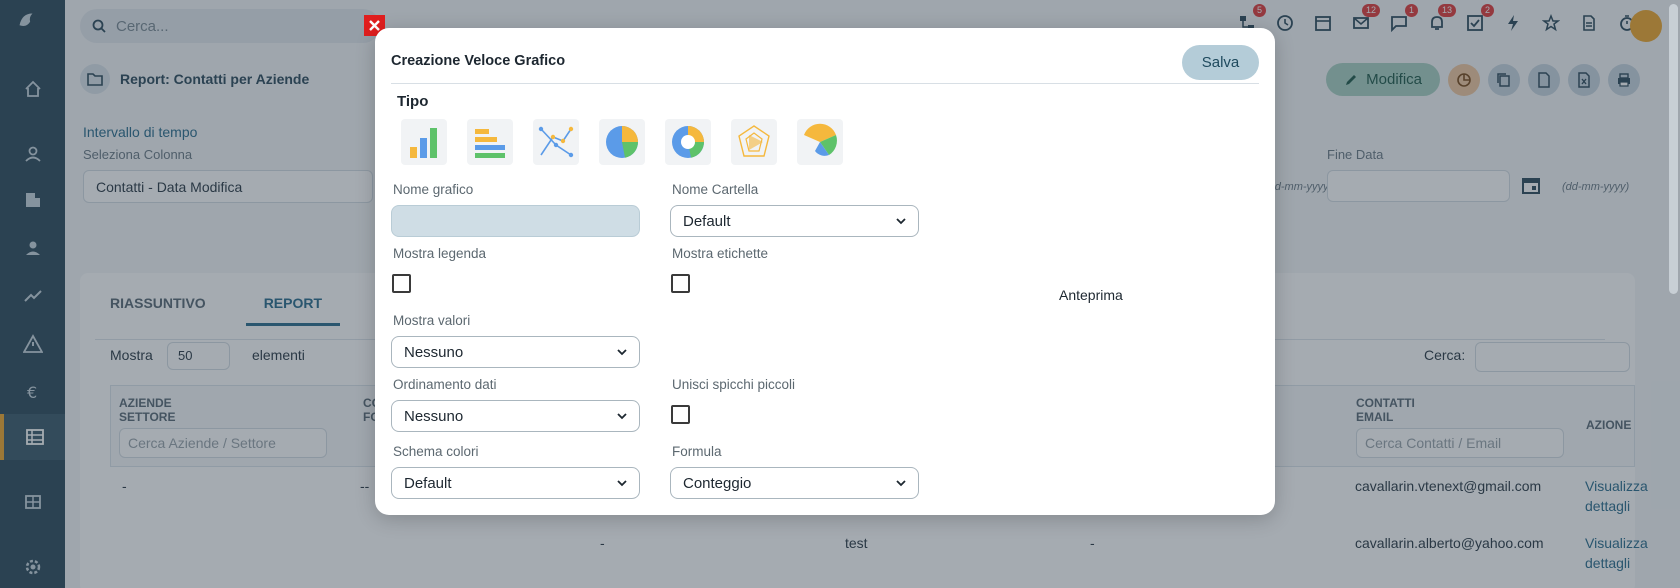 The height and width of the screenshot is (588, 1680). I want to click on line-icon, so click(556, 142).